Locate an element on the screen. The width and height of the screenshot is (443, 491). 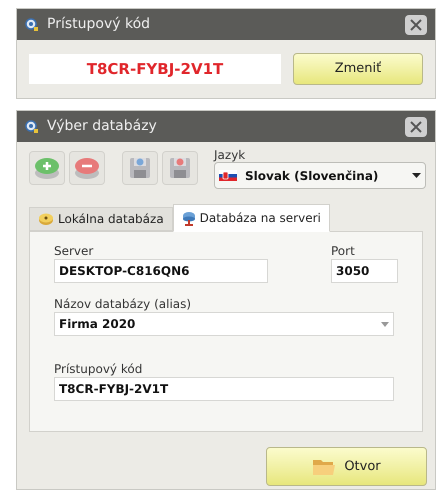
access-code-field: T8CR-FYBJ-2V1T is located at coordinates (155, 69).